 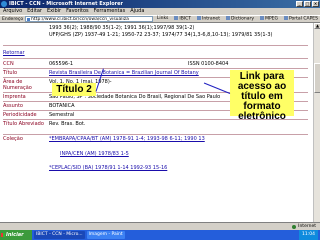 I want to click on menu-favoritos: Favoritos, so click(x=77, y=11).